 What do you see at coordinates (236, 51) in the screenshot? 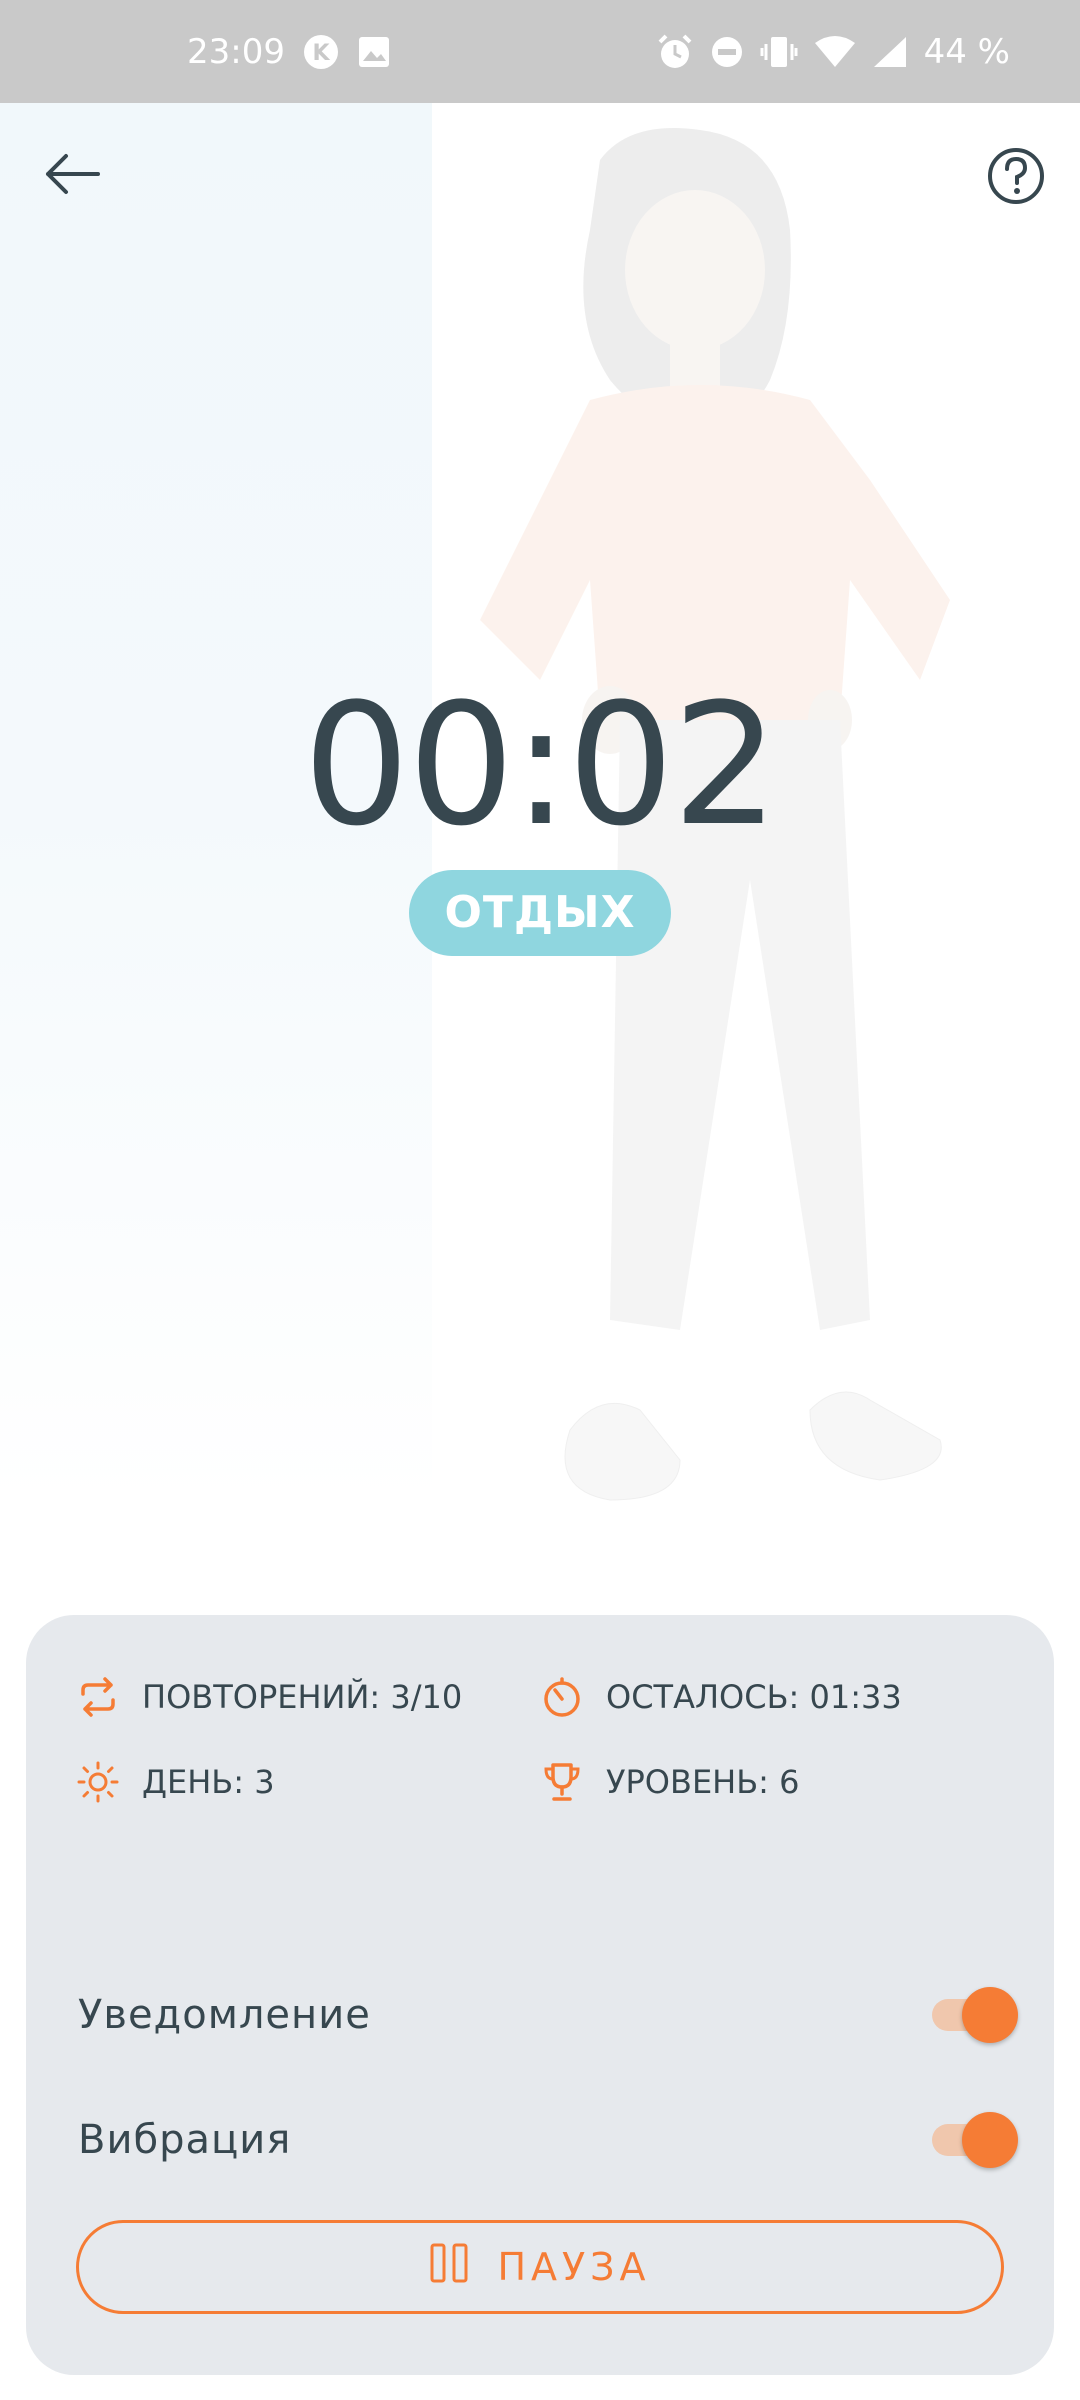
I see `status-time: 23:09` at bounding box center [236, 51].